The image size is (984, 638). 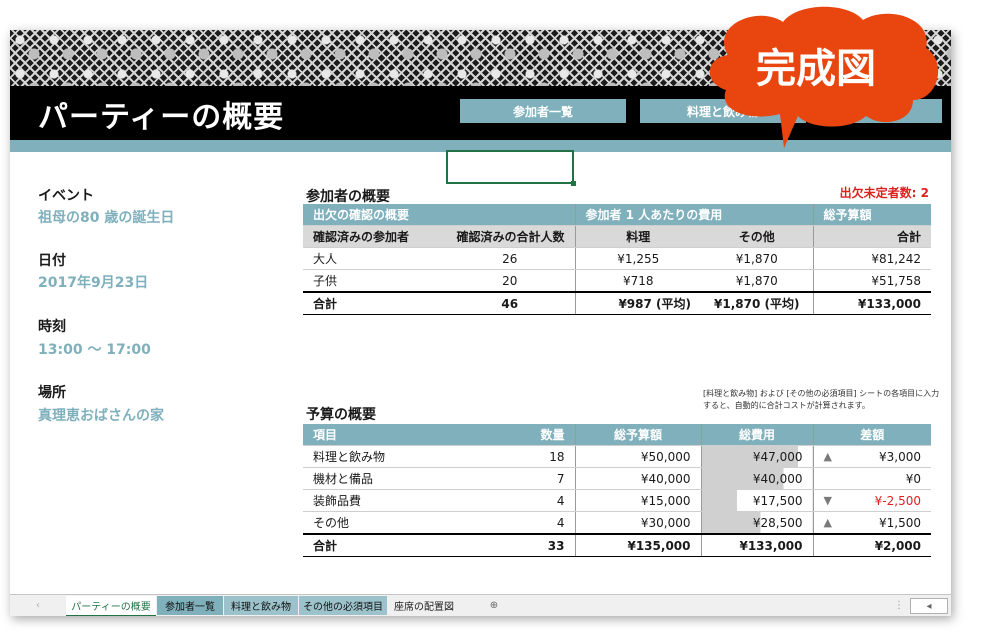 What do you see at coordinates (341, 415) in the screenshot?
I see `budget-section-title: 予算の概要` at bounding box center [341, 415].